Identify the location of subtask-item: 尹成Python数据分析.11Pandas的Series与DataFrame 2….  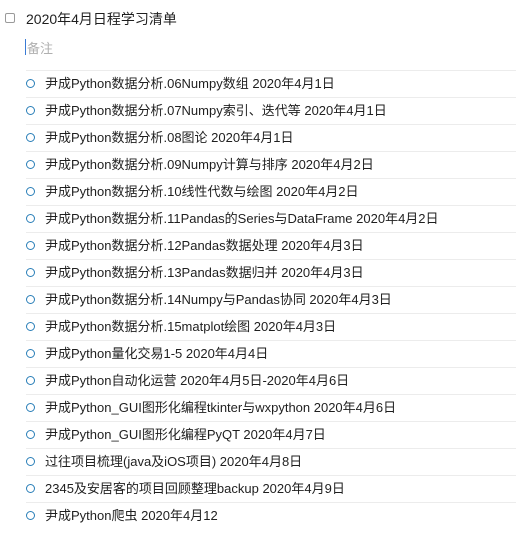
(258, 218).